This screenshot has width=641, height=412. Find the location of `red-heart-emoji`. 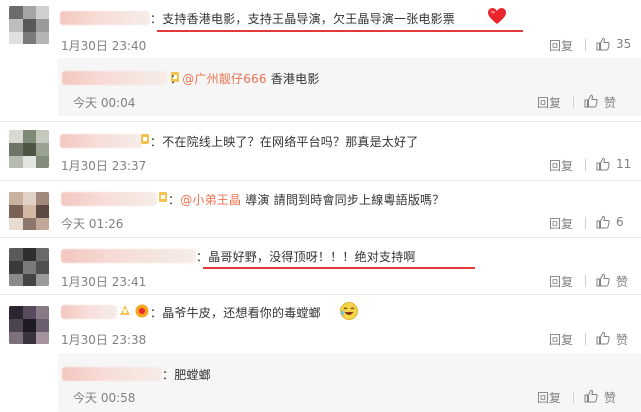

red-heart-emoji is located at coordinates (497, 16).